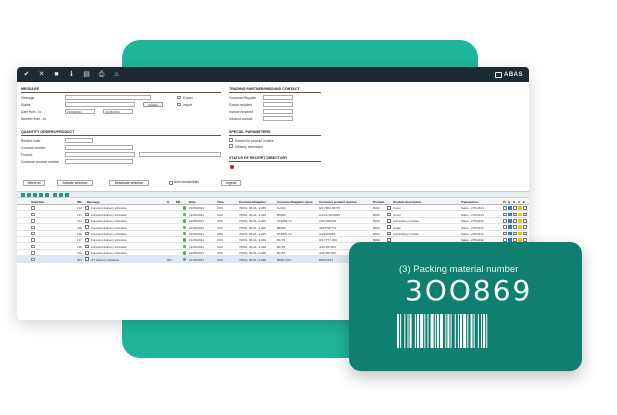 The width and height of the screenshot is (617, 415). What do you see at coordinates (26, 74) in the screenshot?
I see `check-icon: ✔` at bounding box center [26, 74].